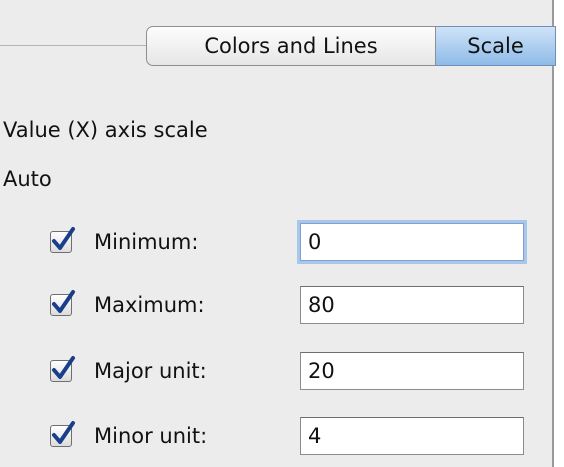 The height and width of the screenshot is (467, 564). I want to click on maximum-label: Maximum:, so click(149, 305).